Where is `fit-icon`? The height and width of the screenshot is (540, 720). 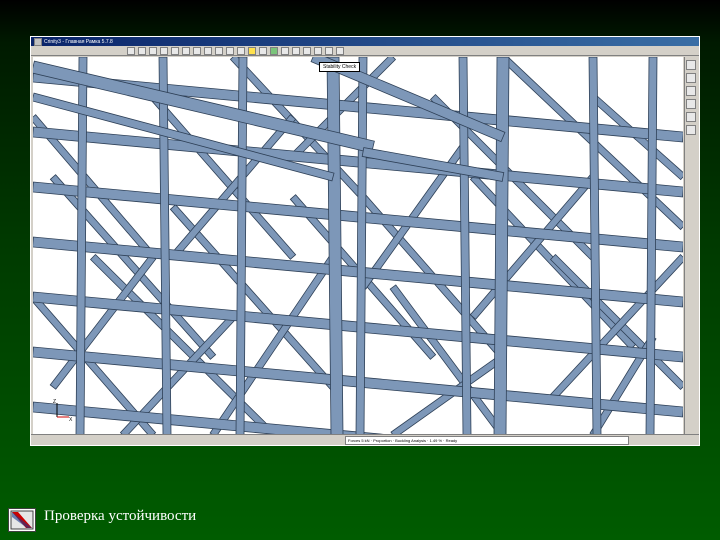 fit-icon is located at coordinates (307, 50).